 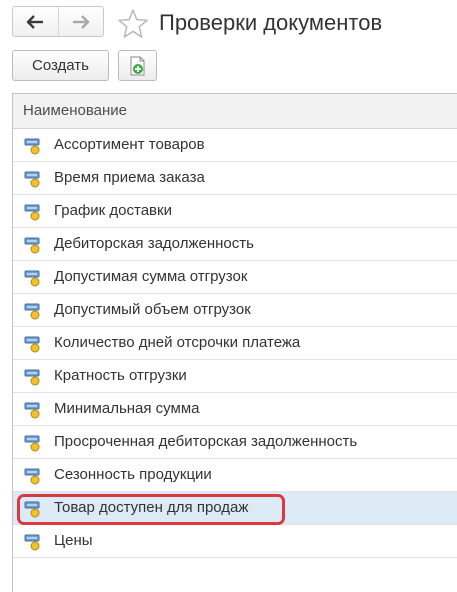 I want to click on row-label: Допустимый объем отгрузок, so click(x=152, y=309).